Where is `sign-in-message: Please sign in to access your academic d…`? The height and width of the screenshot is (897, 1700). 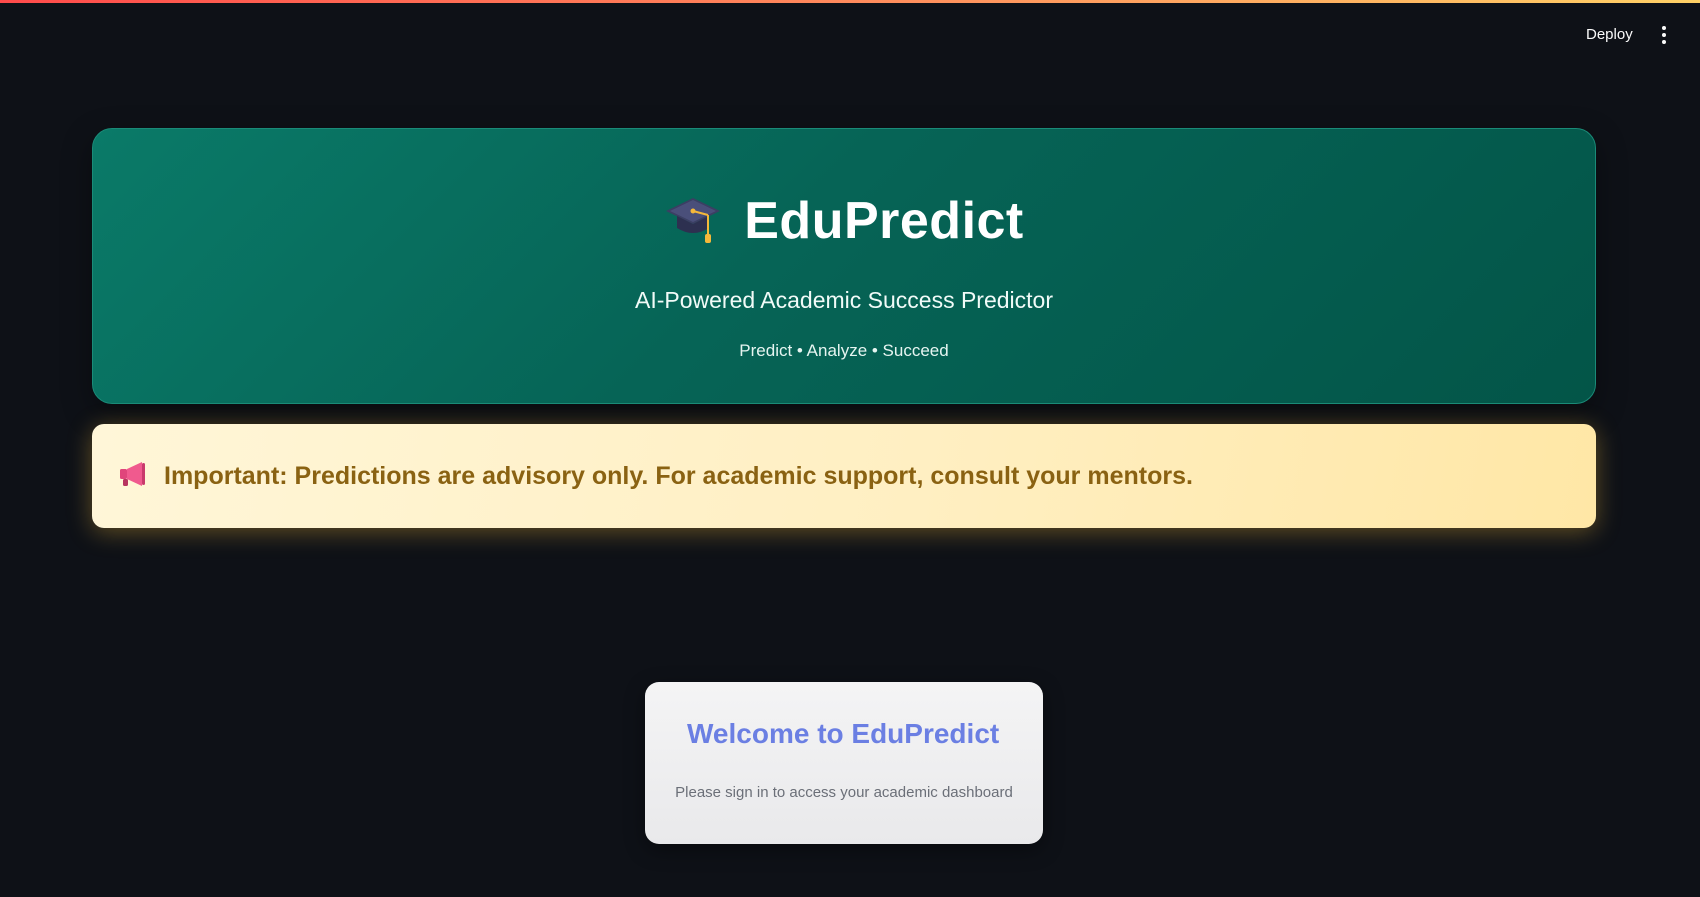 sign-in-message: Please sign in to access your academic d… is located at coordinates (844, 792).